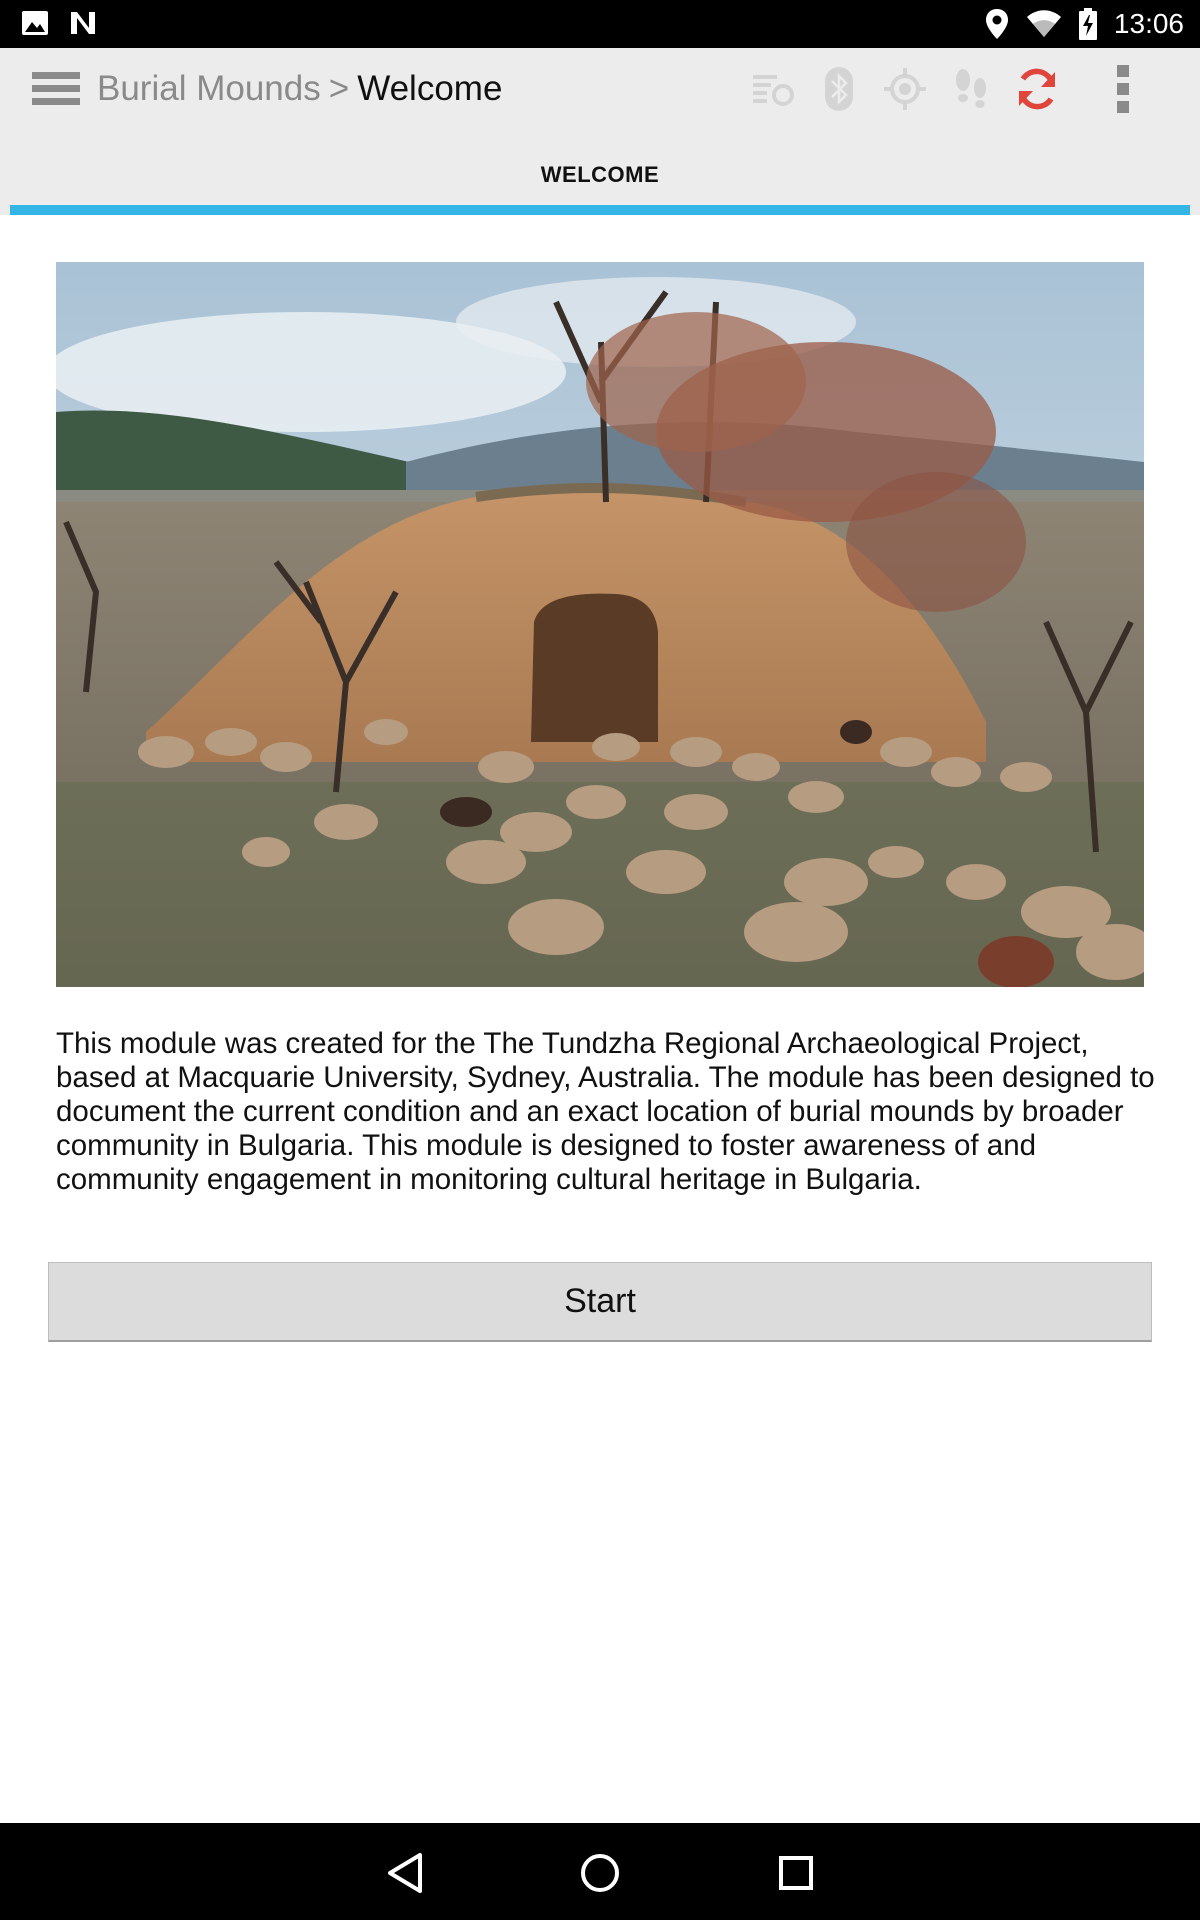 This screenshot has height=1920, width=1200. Describe the element at coordinates (839, 89) in the screenshot. I see `bluetooth-icon` at that location.